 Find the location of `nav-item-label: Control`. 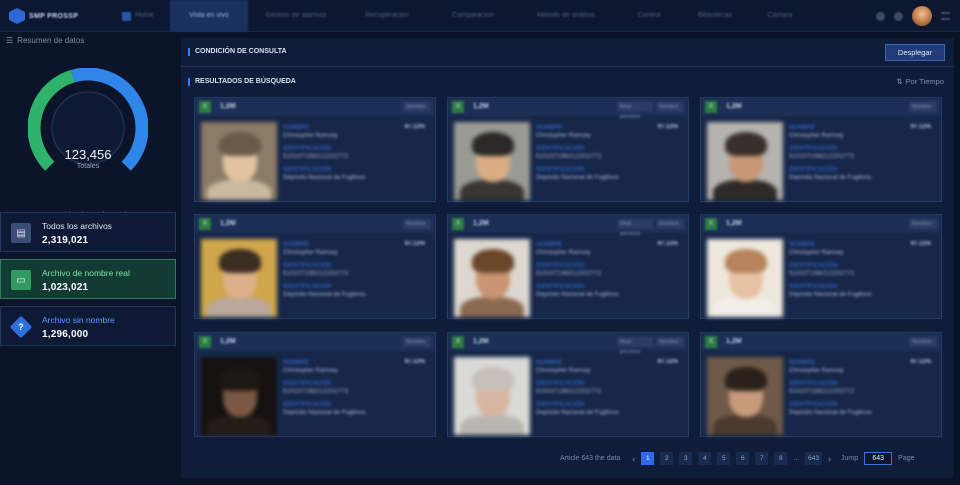

nav-item-label: Control is located at coordinates (649, 15).